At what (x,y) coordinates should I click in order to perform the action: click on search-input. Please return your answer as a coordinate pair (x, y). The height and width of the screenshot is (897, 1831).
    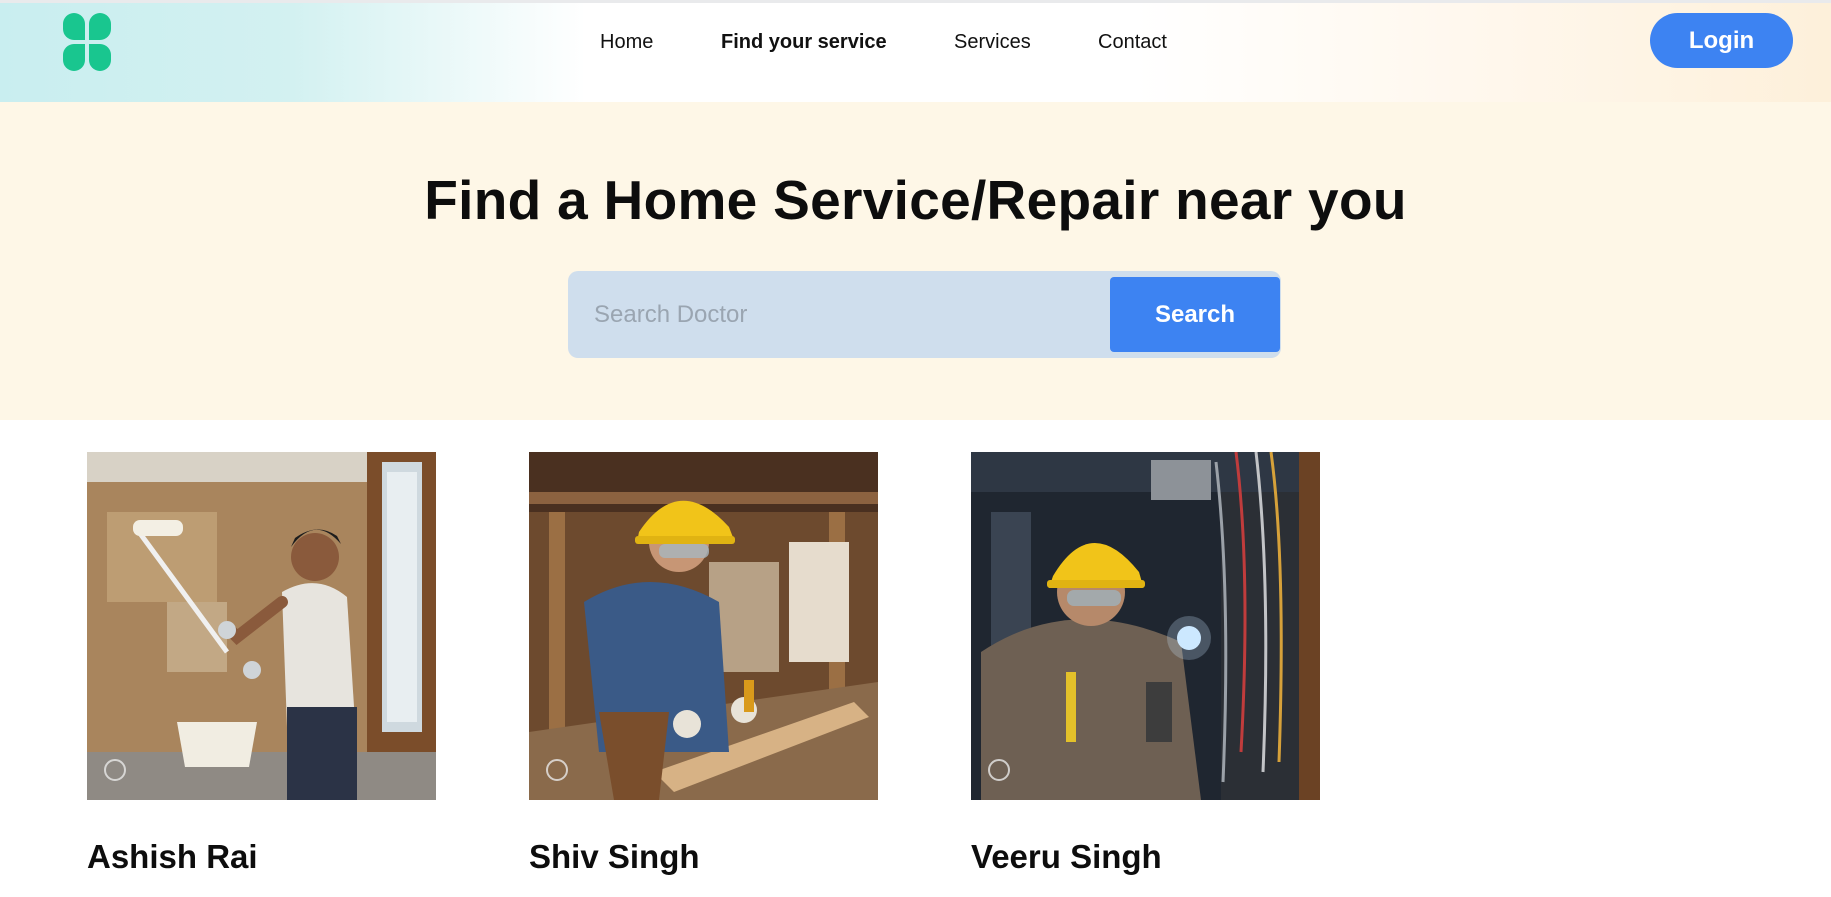
    Looking at the image, I should click on (838, 314).